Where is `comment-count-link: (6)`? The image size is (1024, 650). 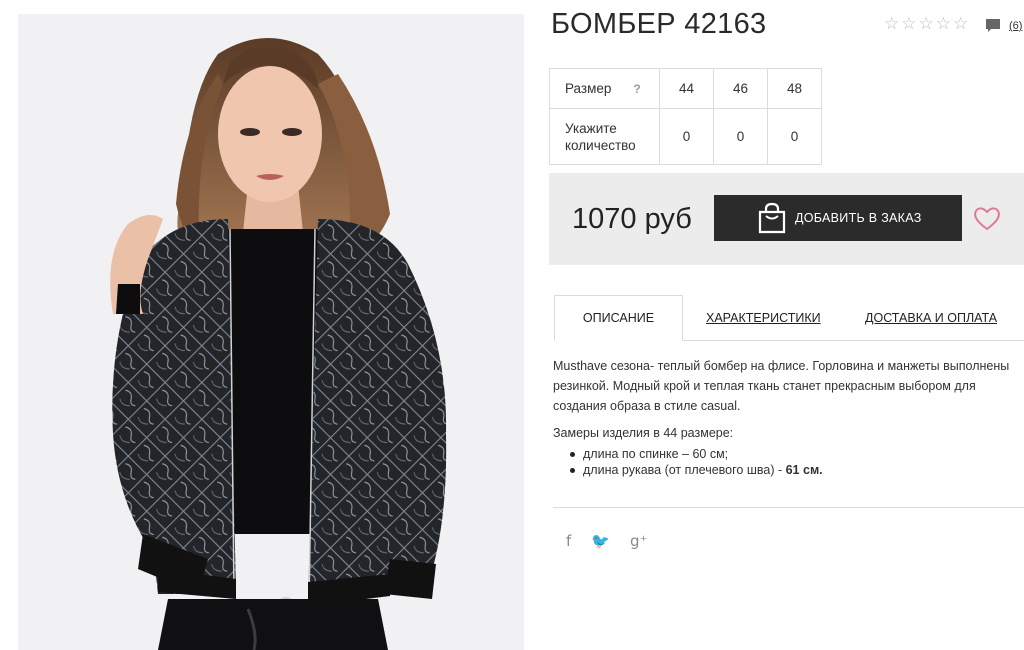
comment-count-link: (6) is located at coordinates (1015, 26).